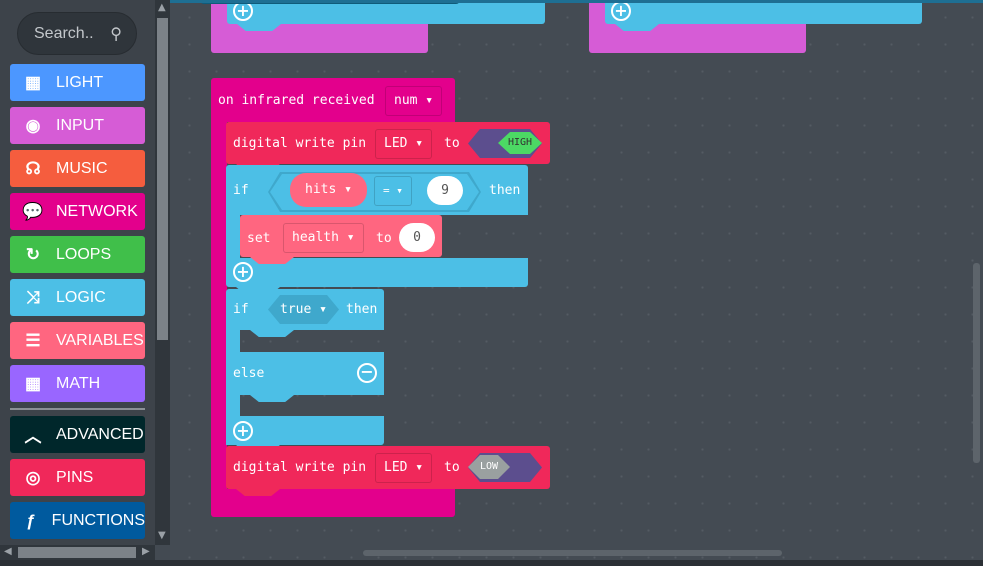  I want to click on category-label: LIGHT, so click(80, 82).